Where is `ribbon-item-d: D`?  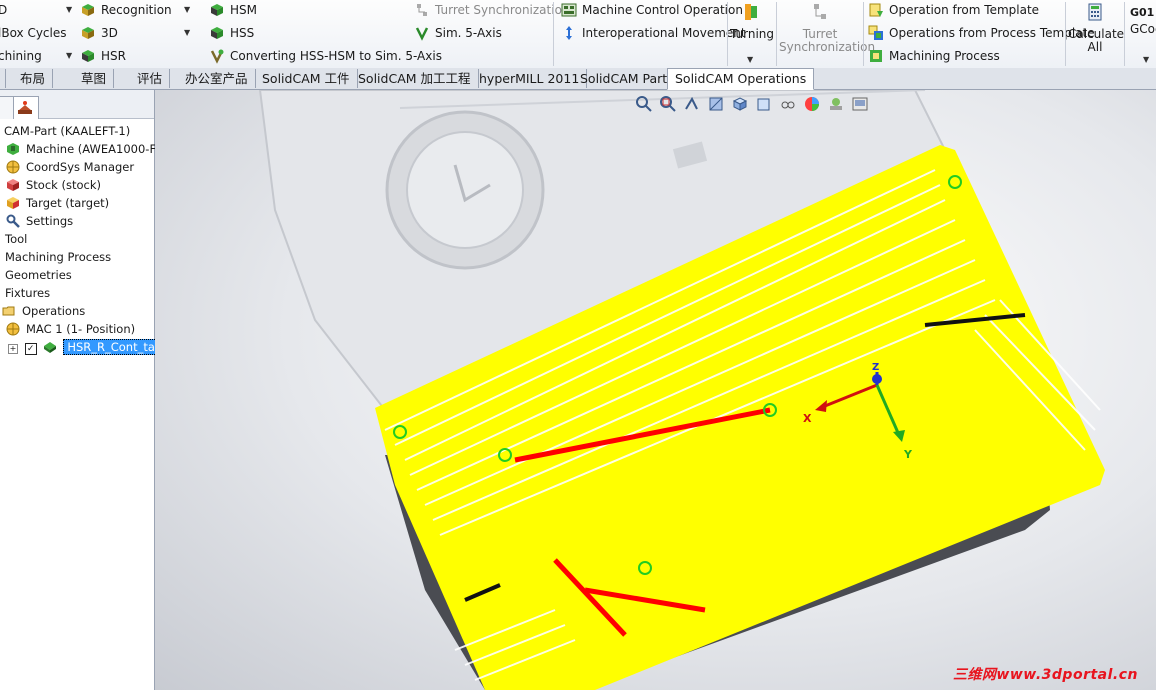 ribbon-item-d: D is located at coordinates (3, 10).